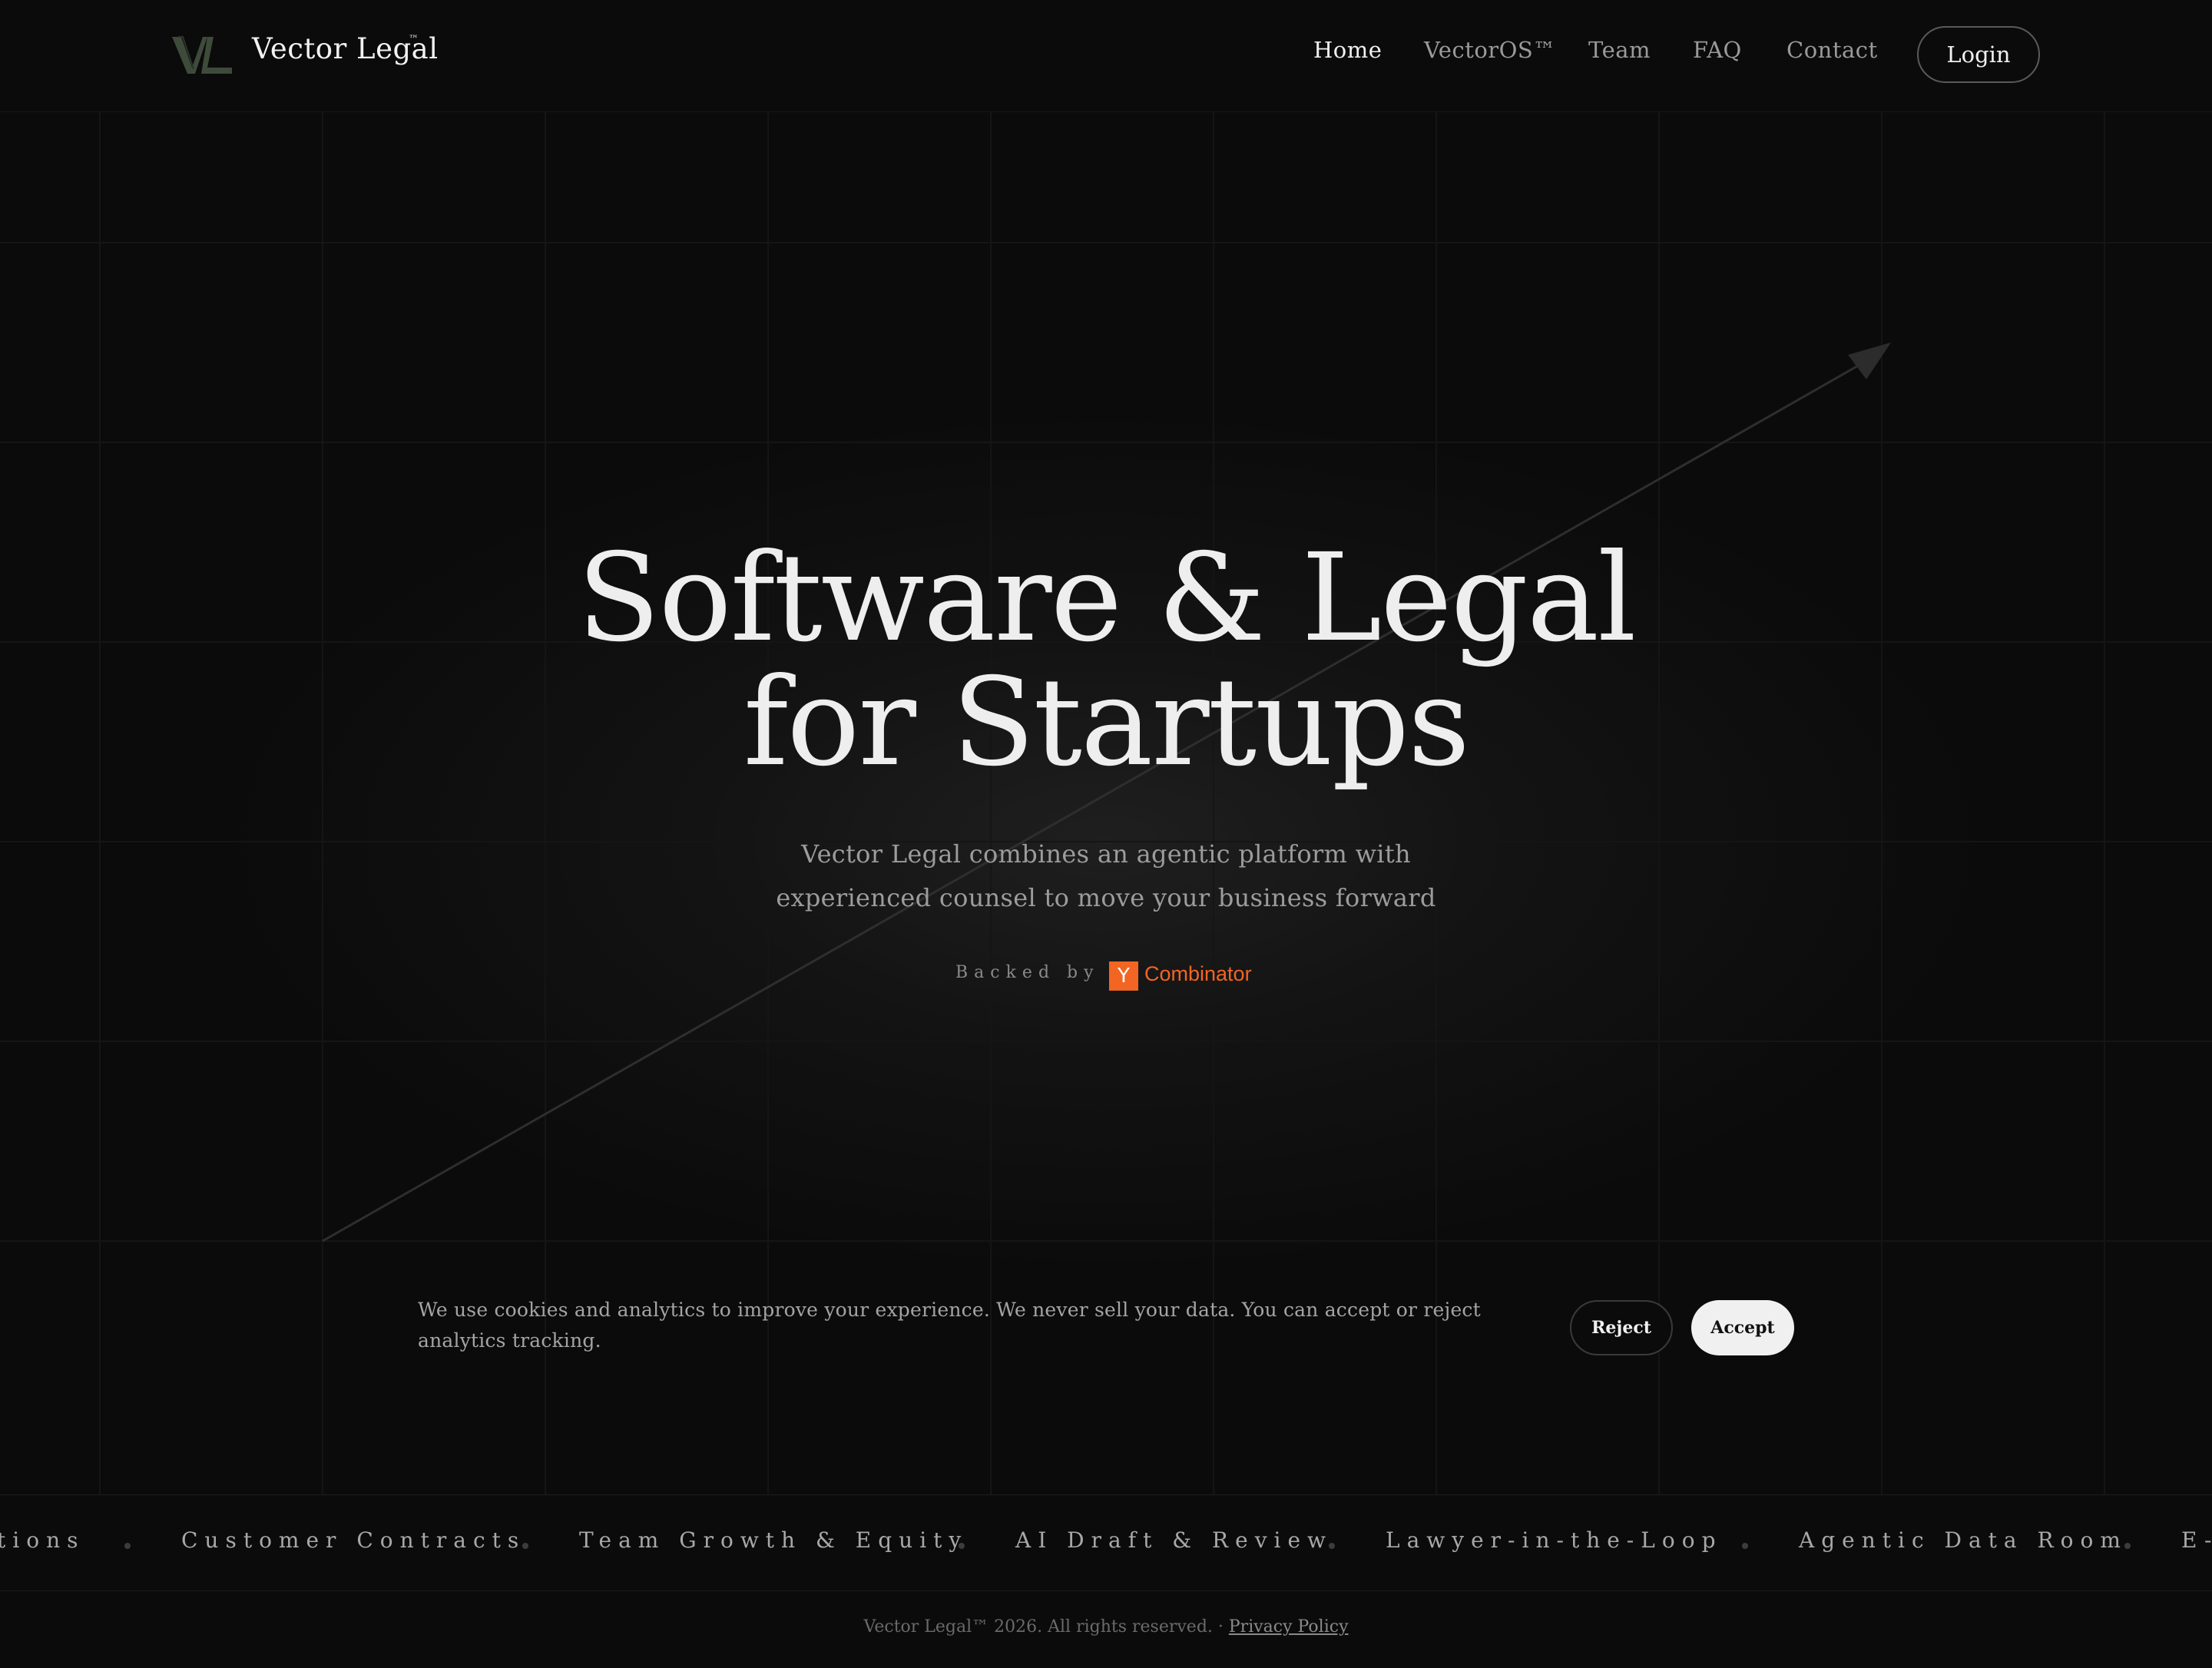 This screenshot has width=2212, height=1668. What do you see at coordinates (1979, 54) in the screenshot?
I see `login-button: Login` at bounding box center [1979, 54].